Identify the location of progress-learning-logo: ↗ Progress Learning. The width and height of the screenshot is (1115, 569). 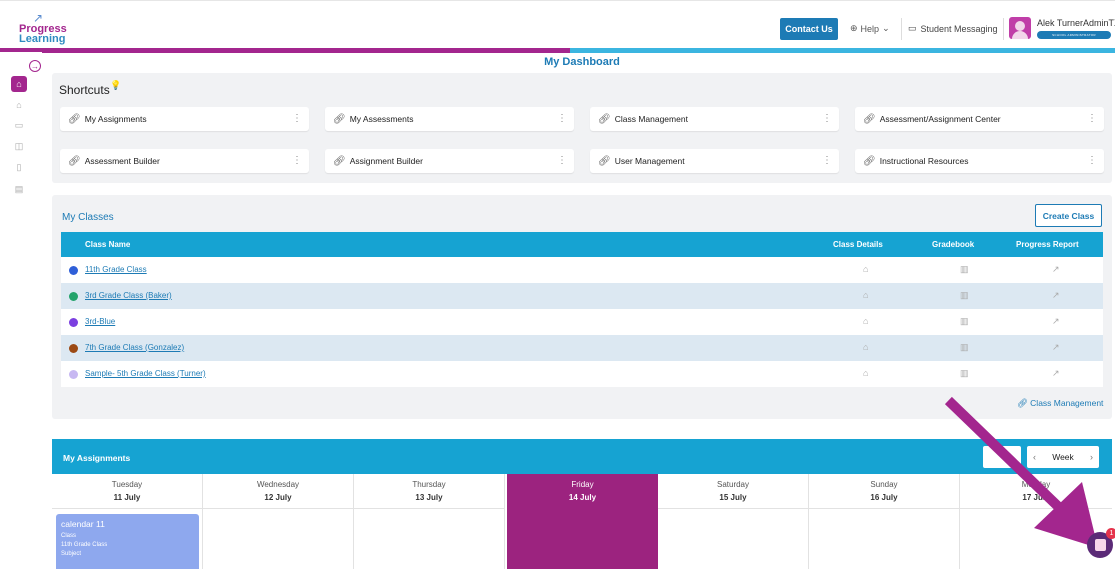
(49, 28).